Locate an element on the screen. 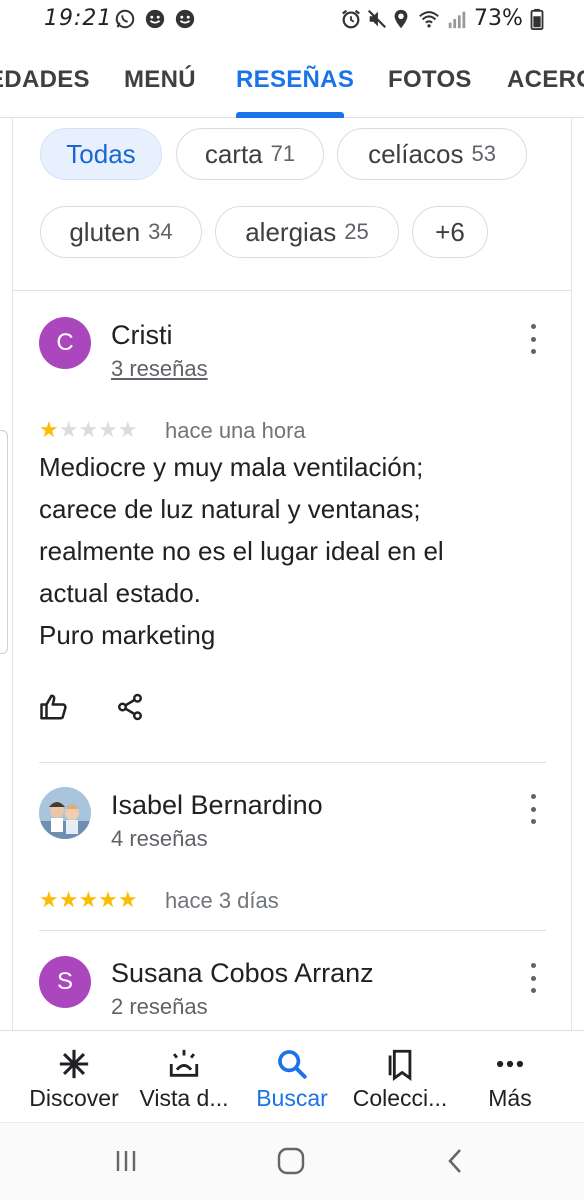 The image size is (584, 1200). tab-menu: MENÚ is located at coordinates (160, 80).